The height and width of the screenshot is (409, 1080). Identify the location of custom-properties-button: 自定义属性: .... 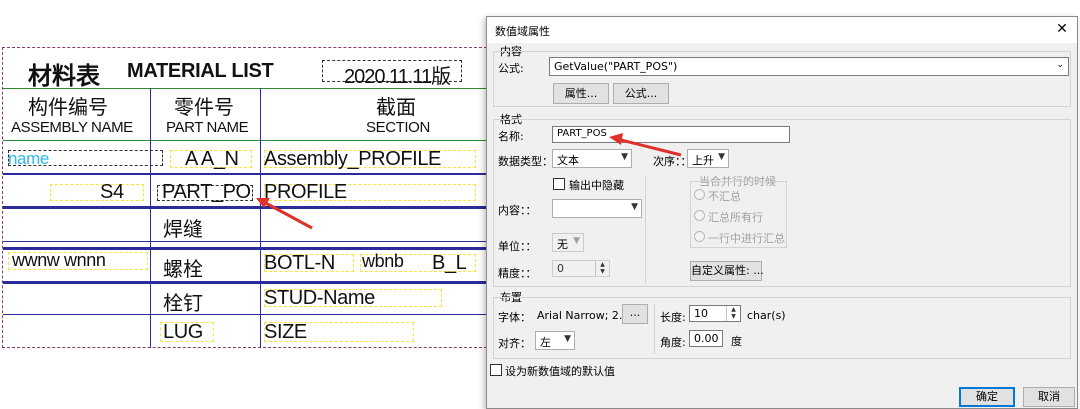
(727, 271).